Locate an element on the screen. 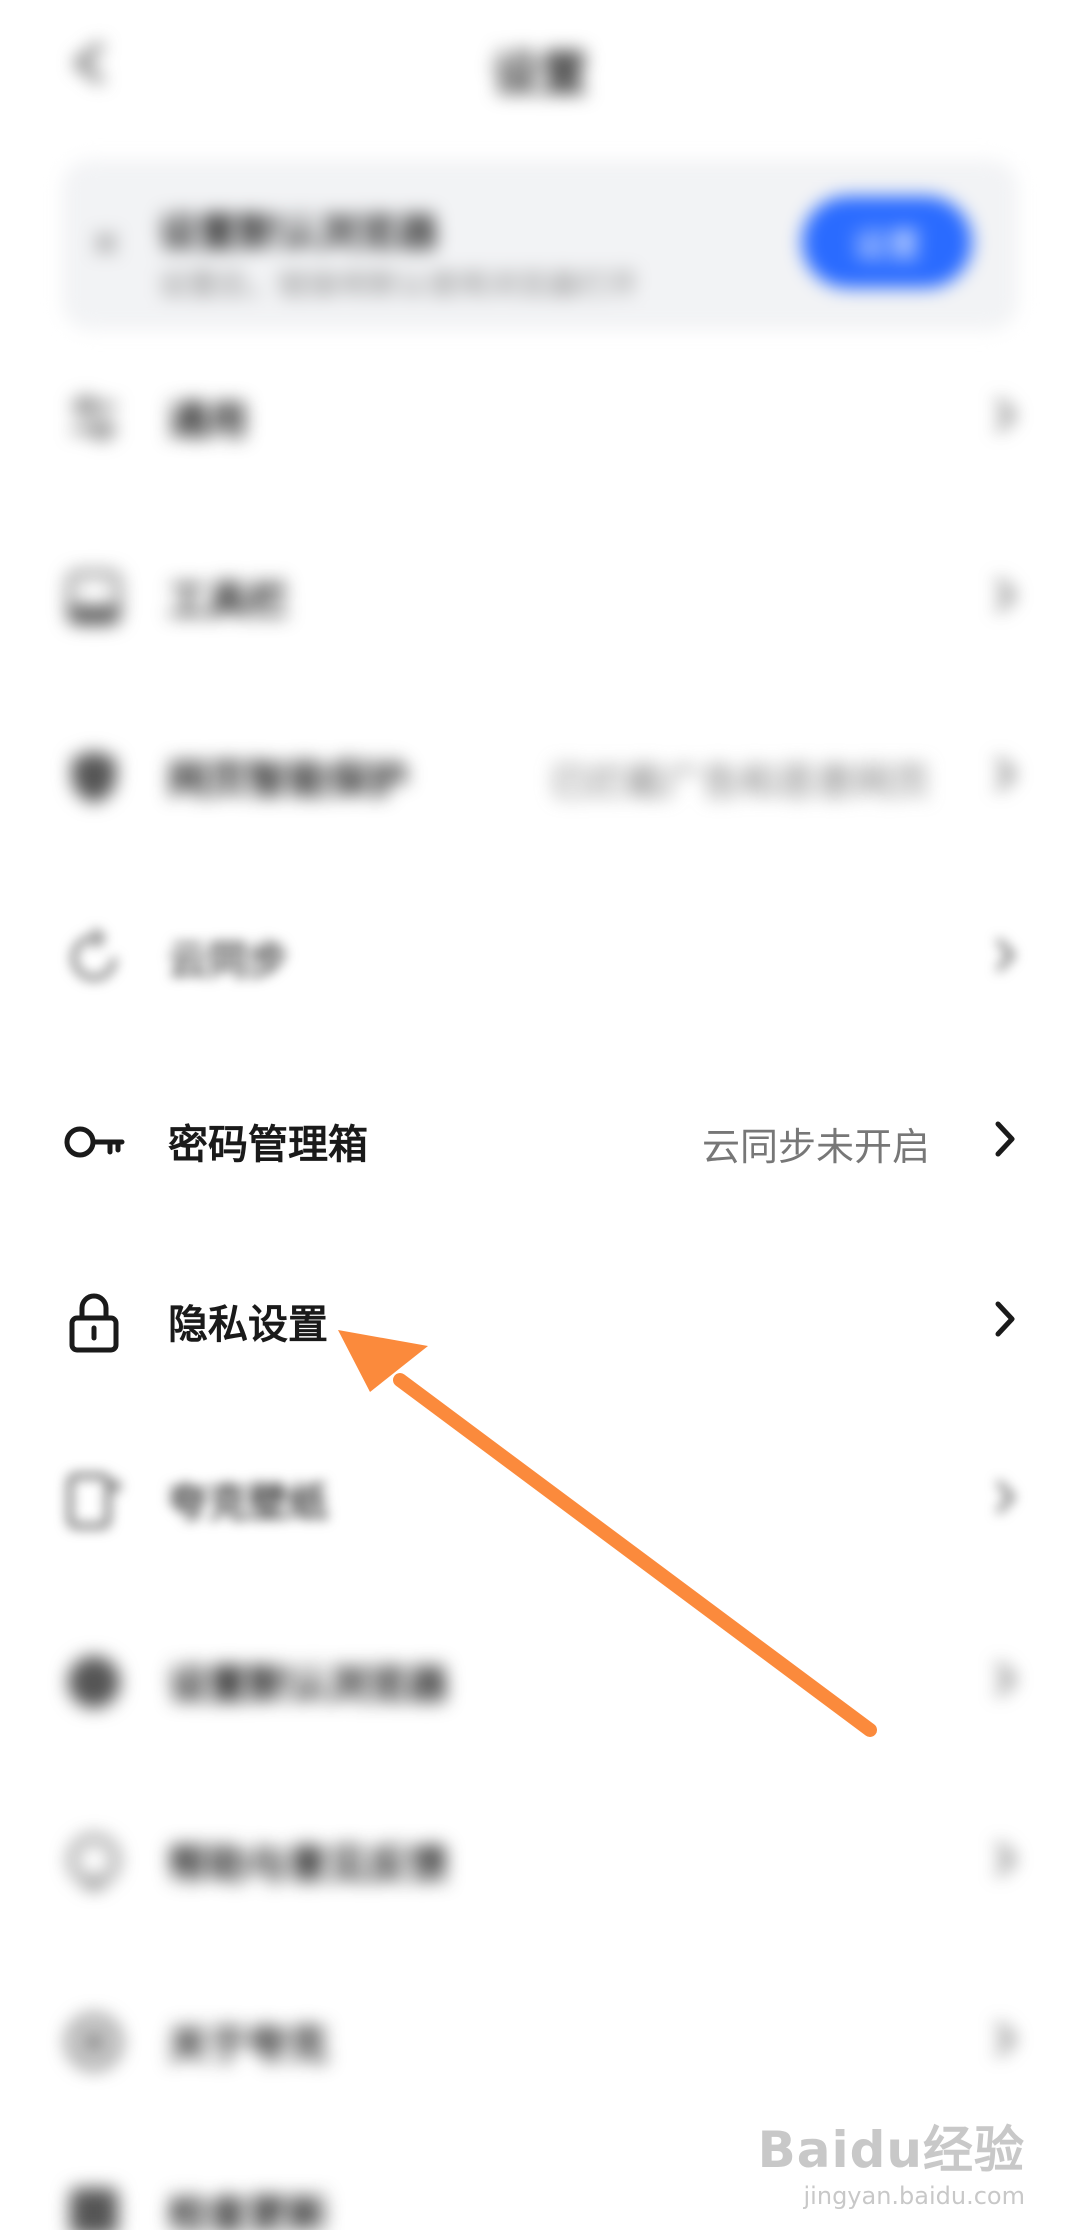 The width and height of the screenshot is (1080, 2230). baidu-watermark: Baidu经验 jingyan.baidu.com is located at coordinates (891, 2160).